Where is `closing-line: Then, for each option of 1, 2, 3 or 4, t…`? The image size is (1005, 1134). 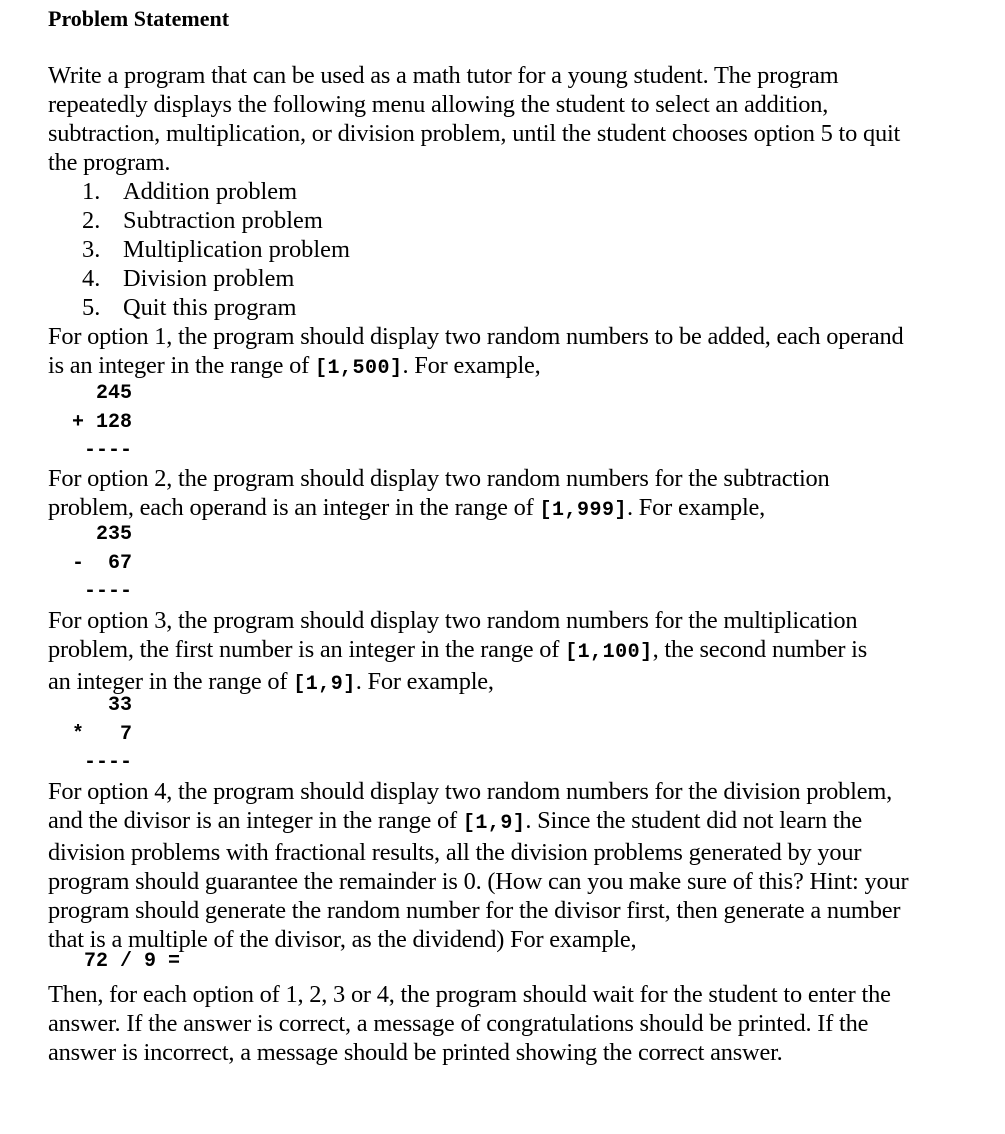
closing-line: Then, for each option of 1, 2, 3 or 4, t… is located at coordinates (469, 994).